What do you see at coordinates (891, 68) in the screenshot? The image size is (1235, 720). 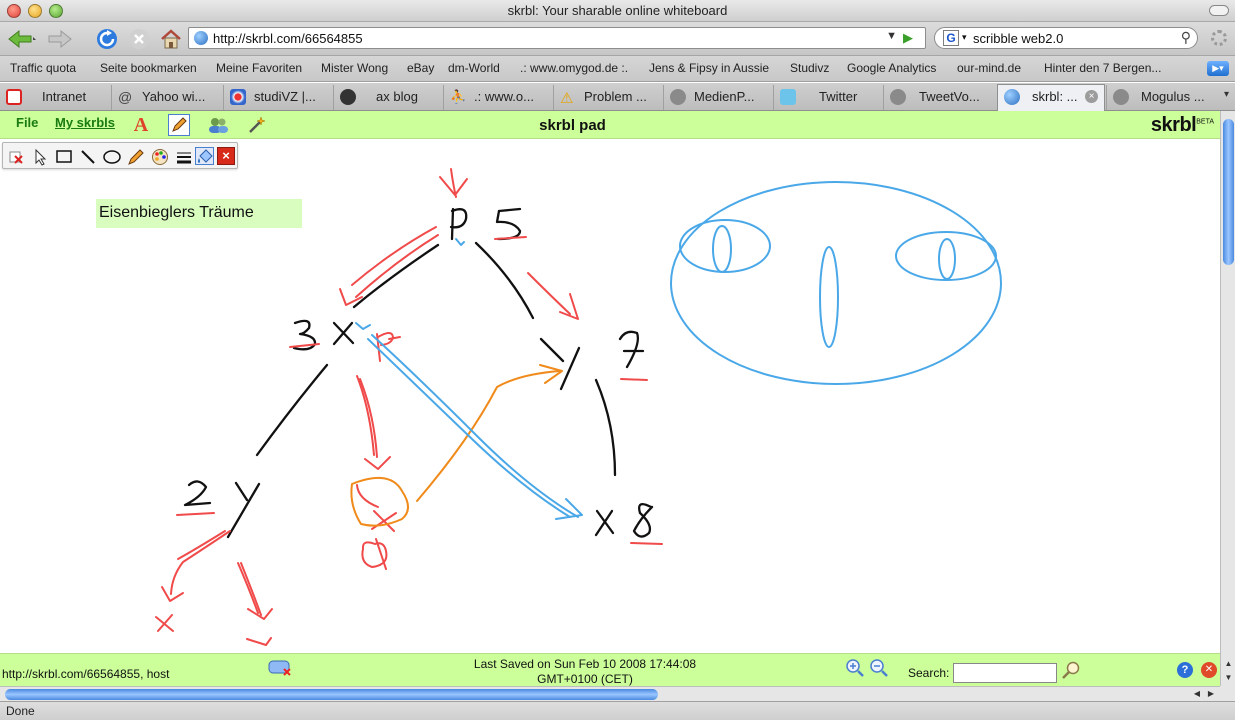 I see `bookmark-item: Google Analytics` at bounding box center [891, 68].